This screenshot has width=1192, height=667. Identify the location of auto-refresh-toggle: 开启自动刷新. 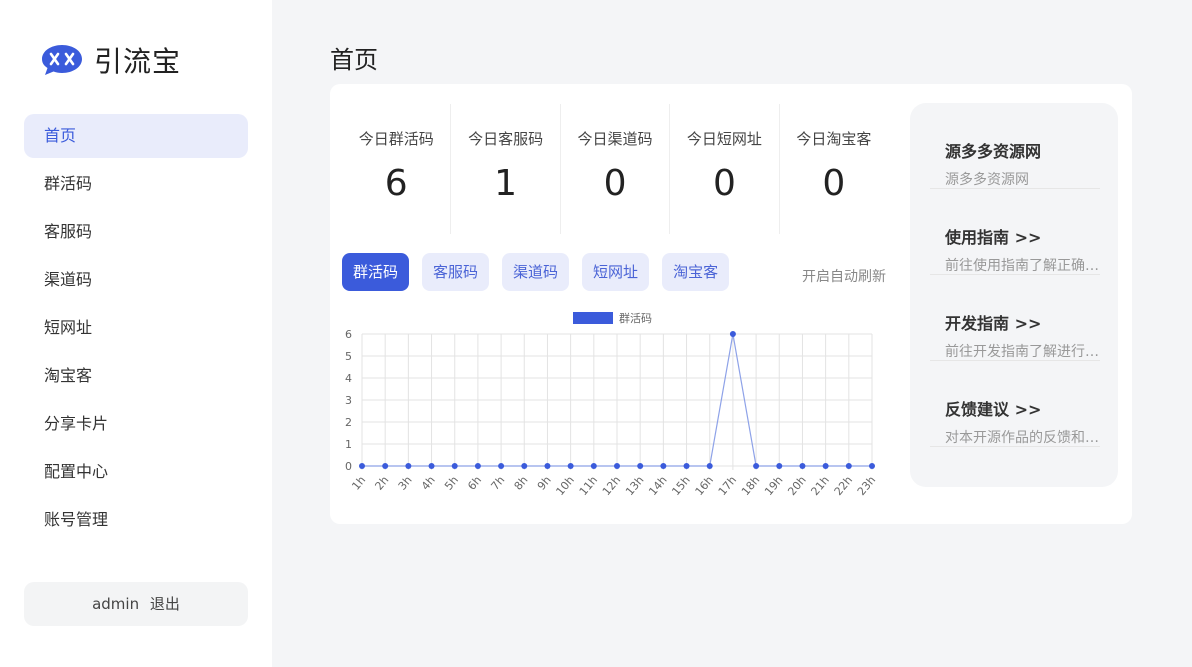
(844, 276).